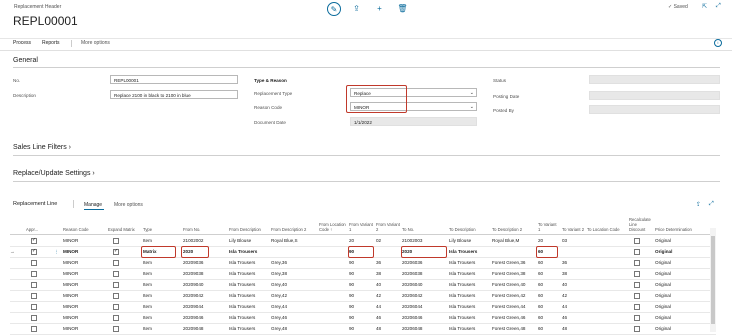 The height and width of the screenshot is (336, 732). Describe the element at coordinates (388, 262) in the screenshot. I see `table-cell-fv2: 36` at that location.